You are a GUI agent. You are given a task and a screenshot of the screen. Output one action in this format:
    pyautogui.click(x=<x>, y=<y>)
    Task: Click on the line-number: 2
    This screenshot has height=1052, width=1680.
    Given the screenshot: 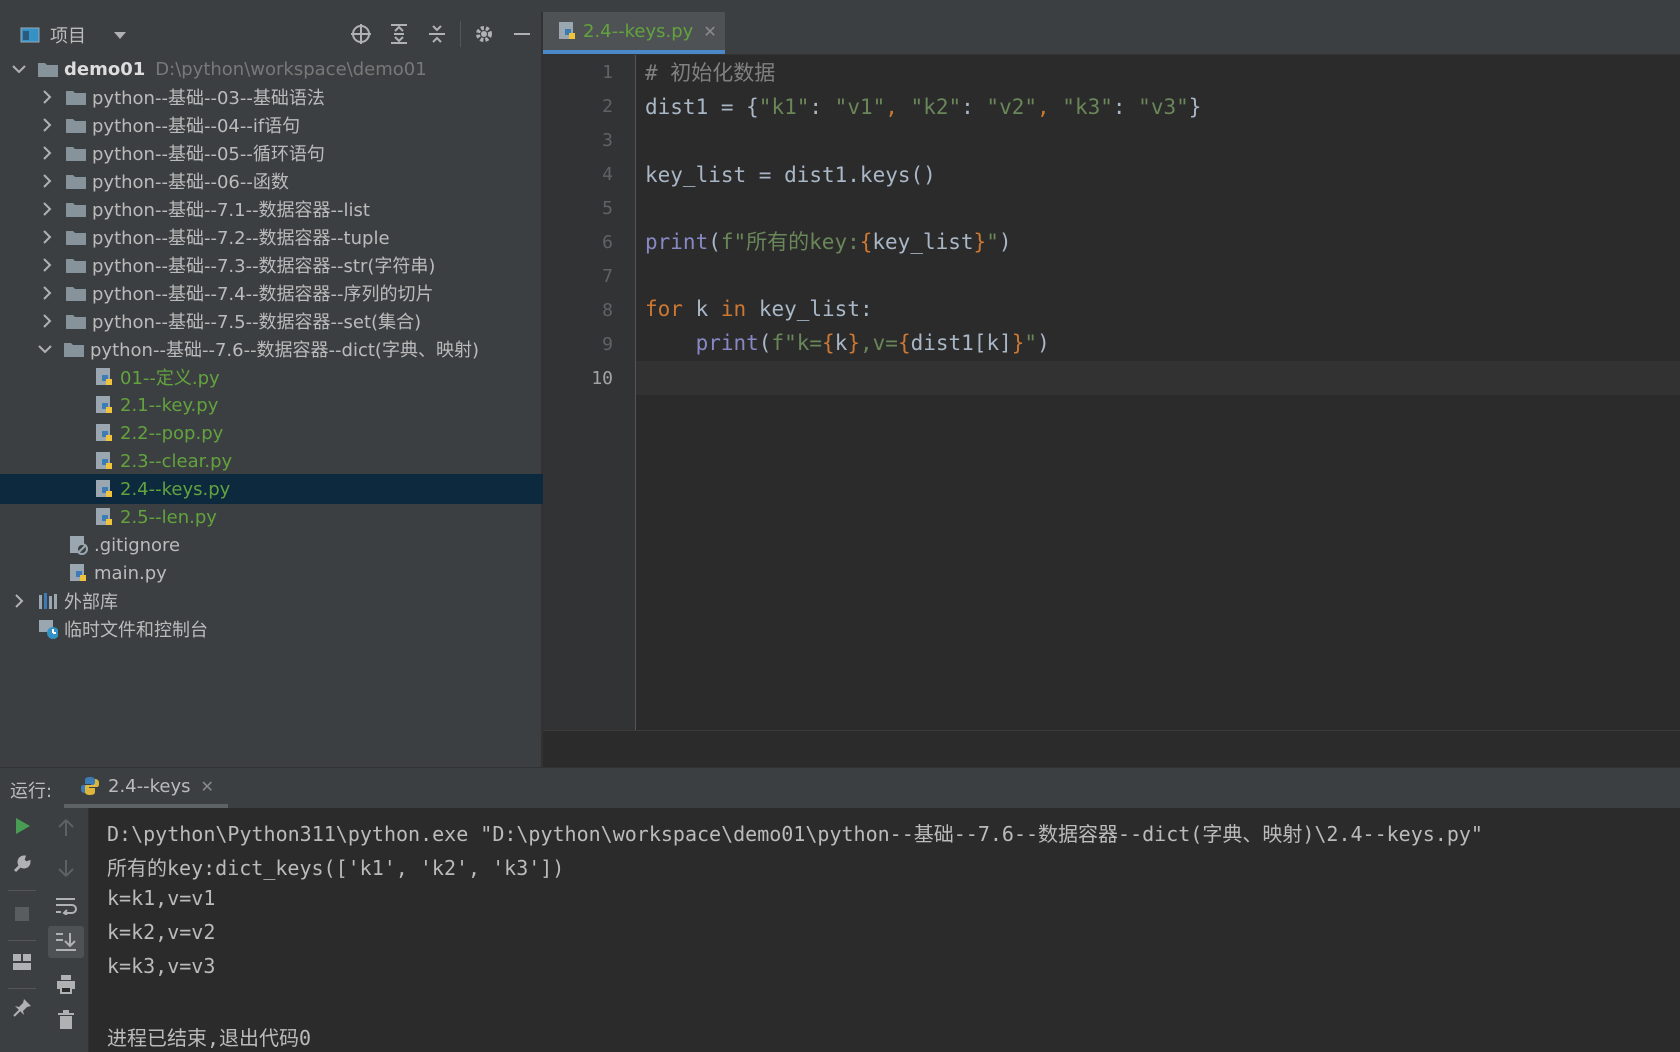 What is the action you would take?
    pyautogui.click(x=607, y=106)
    